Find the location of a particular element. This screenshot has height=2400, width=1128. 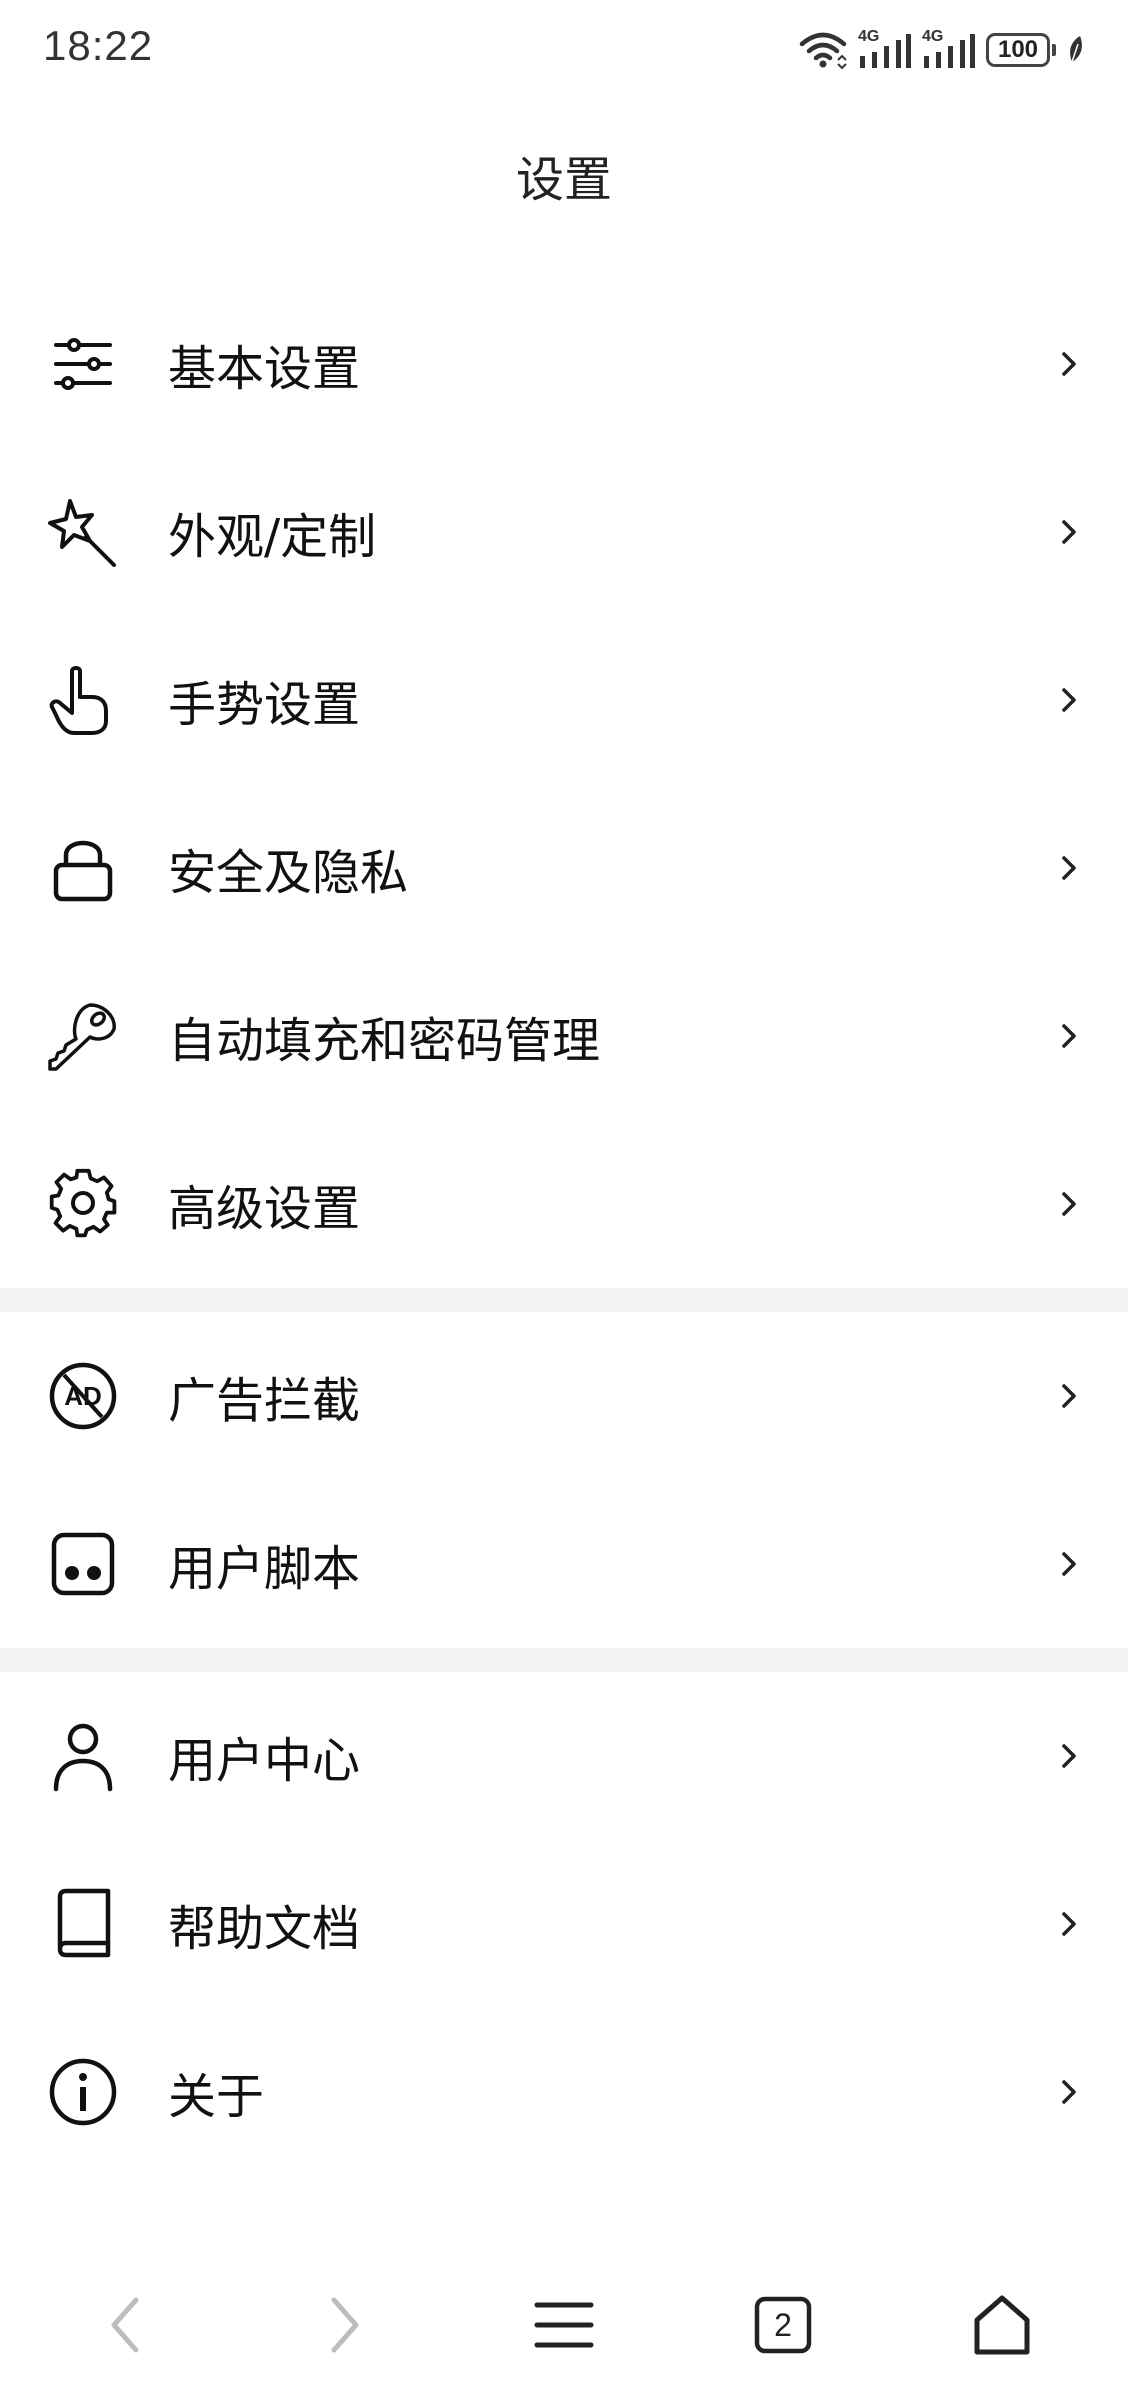

menu-button is located at coordinates (564, 2325).